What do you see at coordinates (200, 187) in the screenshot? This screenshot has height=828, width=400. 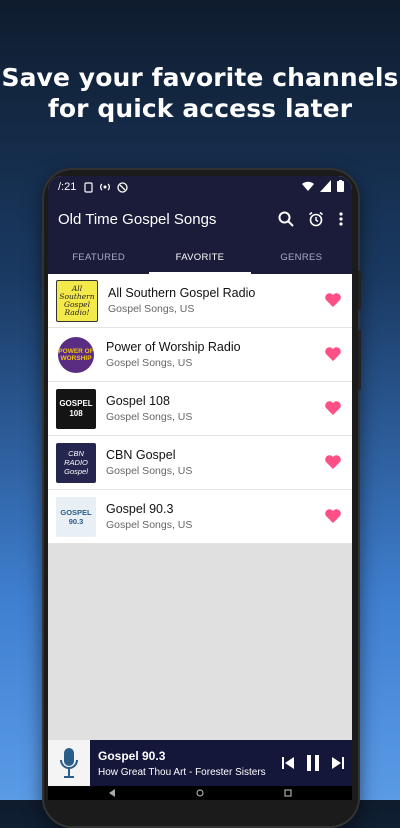 I see `status-bar: /:21` at bounding box center [200, 187].